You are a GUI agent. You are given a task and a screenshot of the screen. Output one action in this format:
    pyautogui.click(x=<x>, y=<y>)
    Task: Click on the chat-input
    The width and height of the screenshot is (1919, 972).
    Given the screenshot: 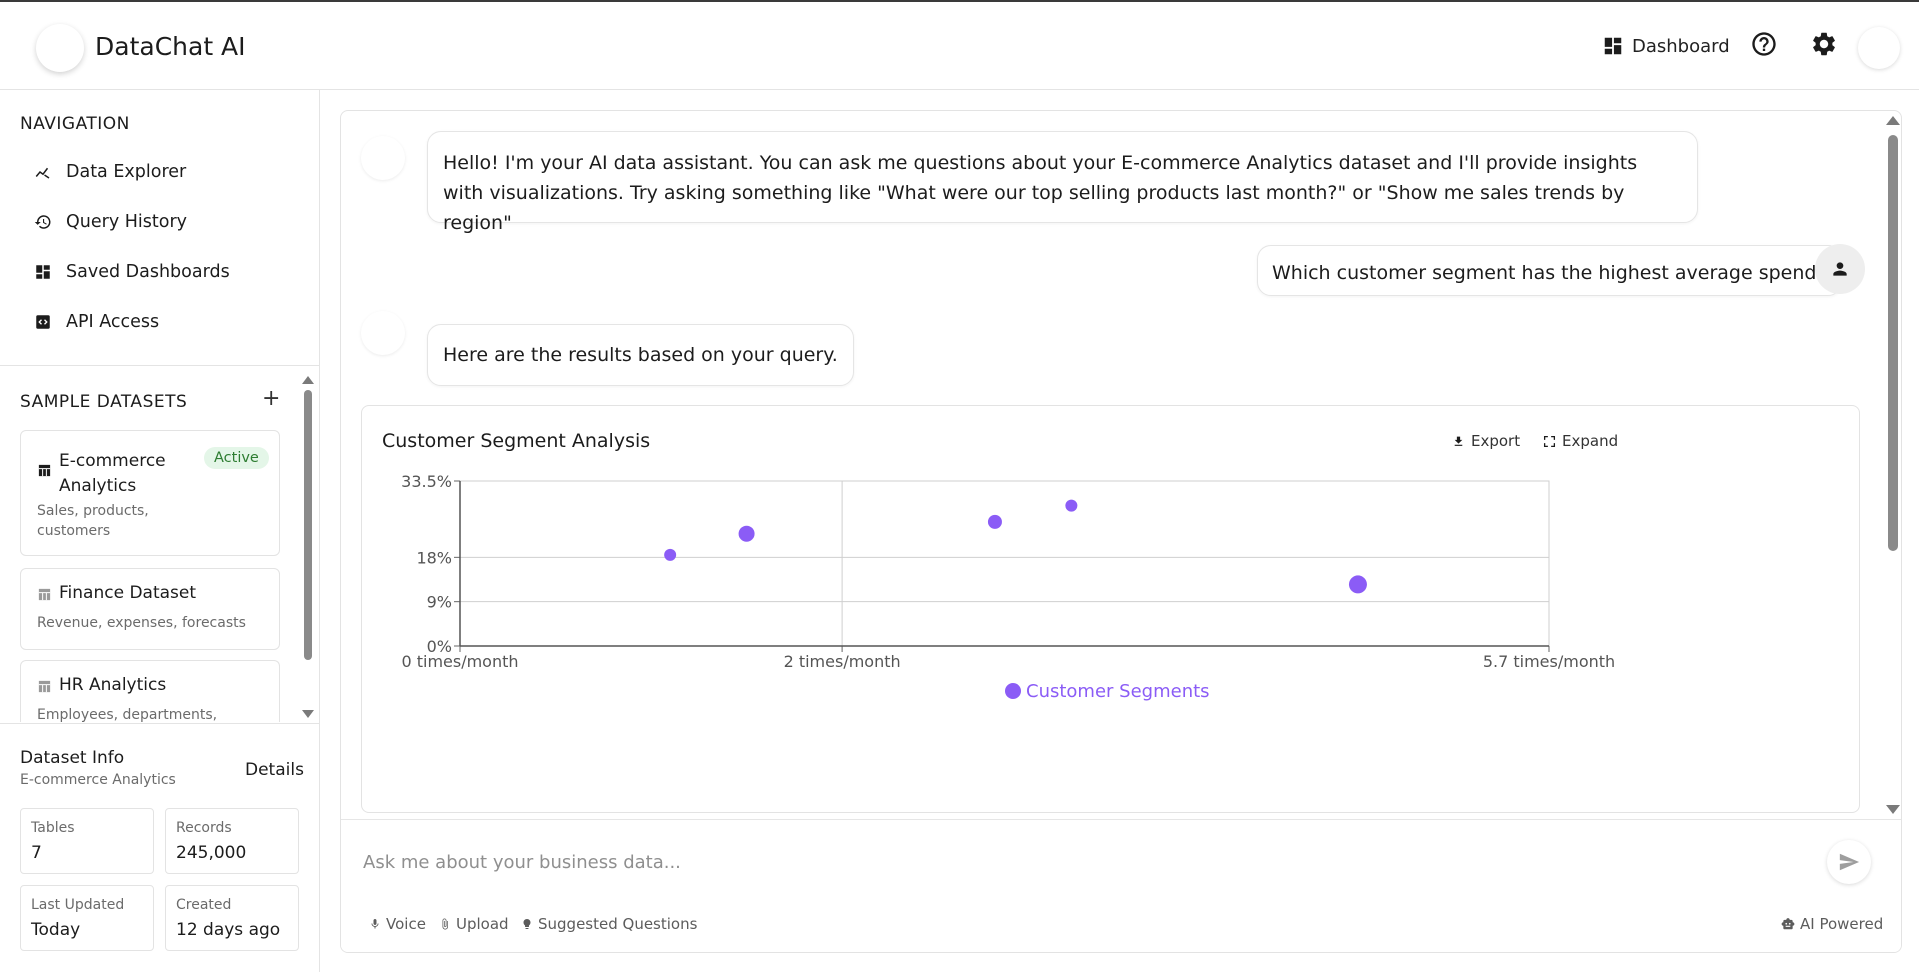 What is the action you would take?
    pyautogui.click(x=1111, y=862)
    